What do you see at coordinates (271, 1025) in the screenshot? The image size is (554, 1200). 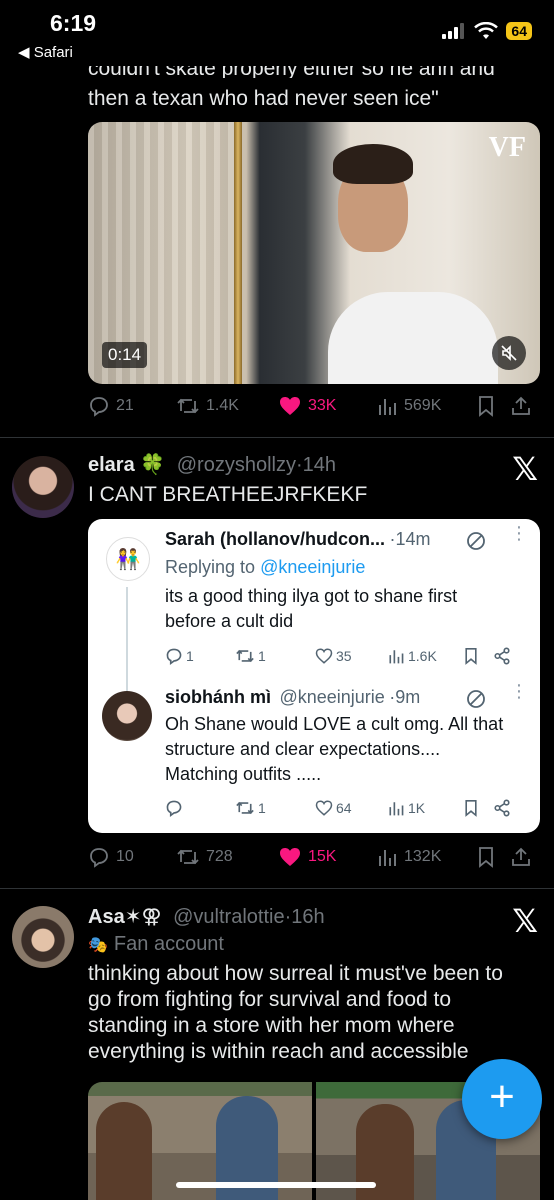 I see `tweet-text-line: standing in a store with her mom where` at bounding box center [271, 1025].